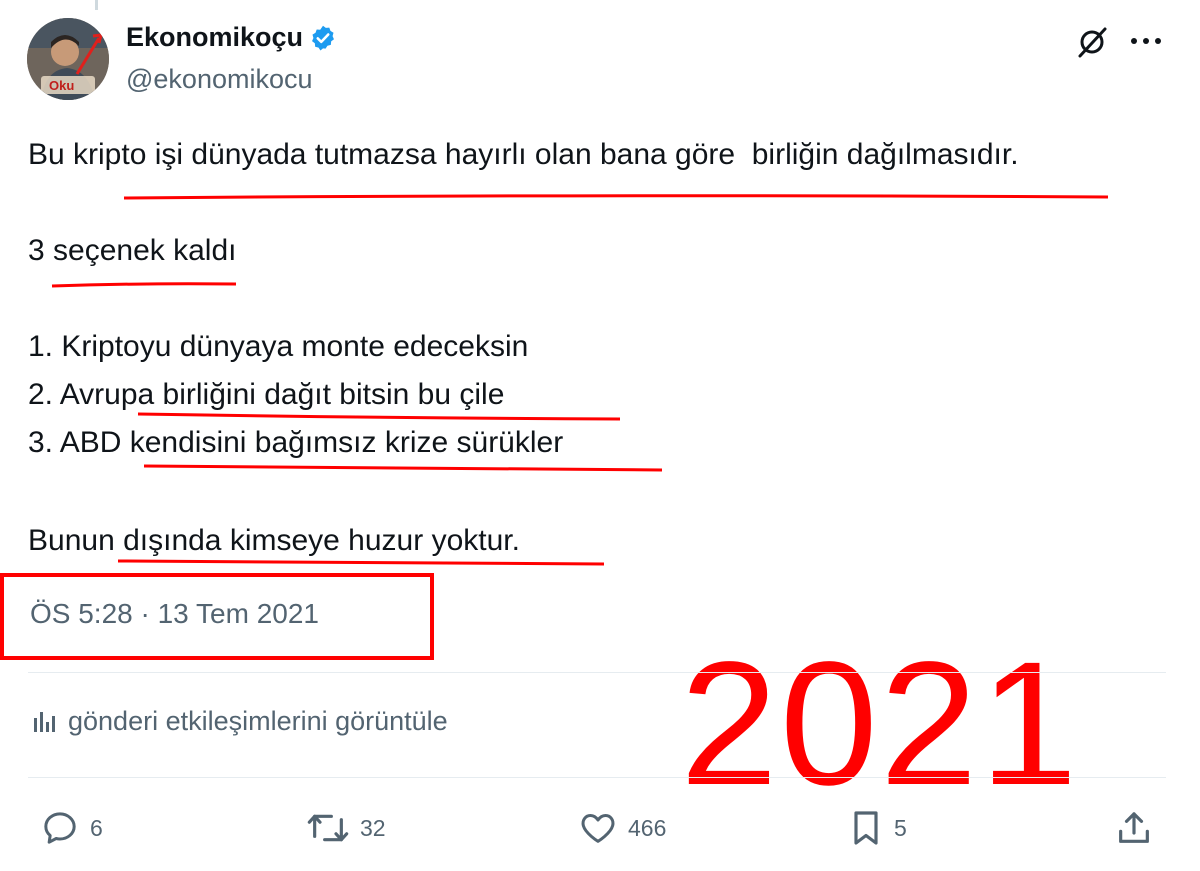  What do you see at coordinates (60, 828) in the screenshot?
I see `reply-icon` at bounding box center [60, 828].